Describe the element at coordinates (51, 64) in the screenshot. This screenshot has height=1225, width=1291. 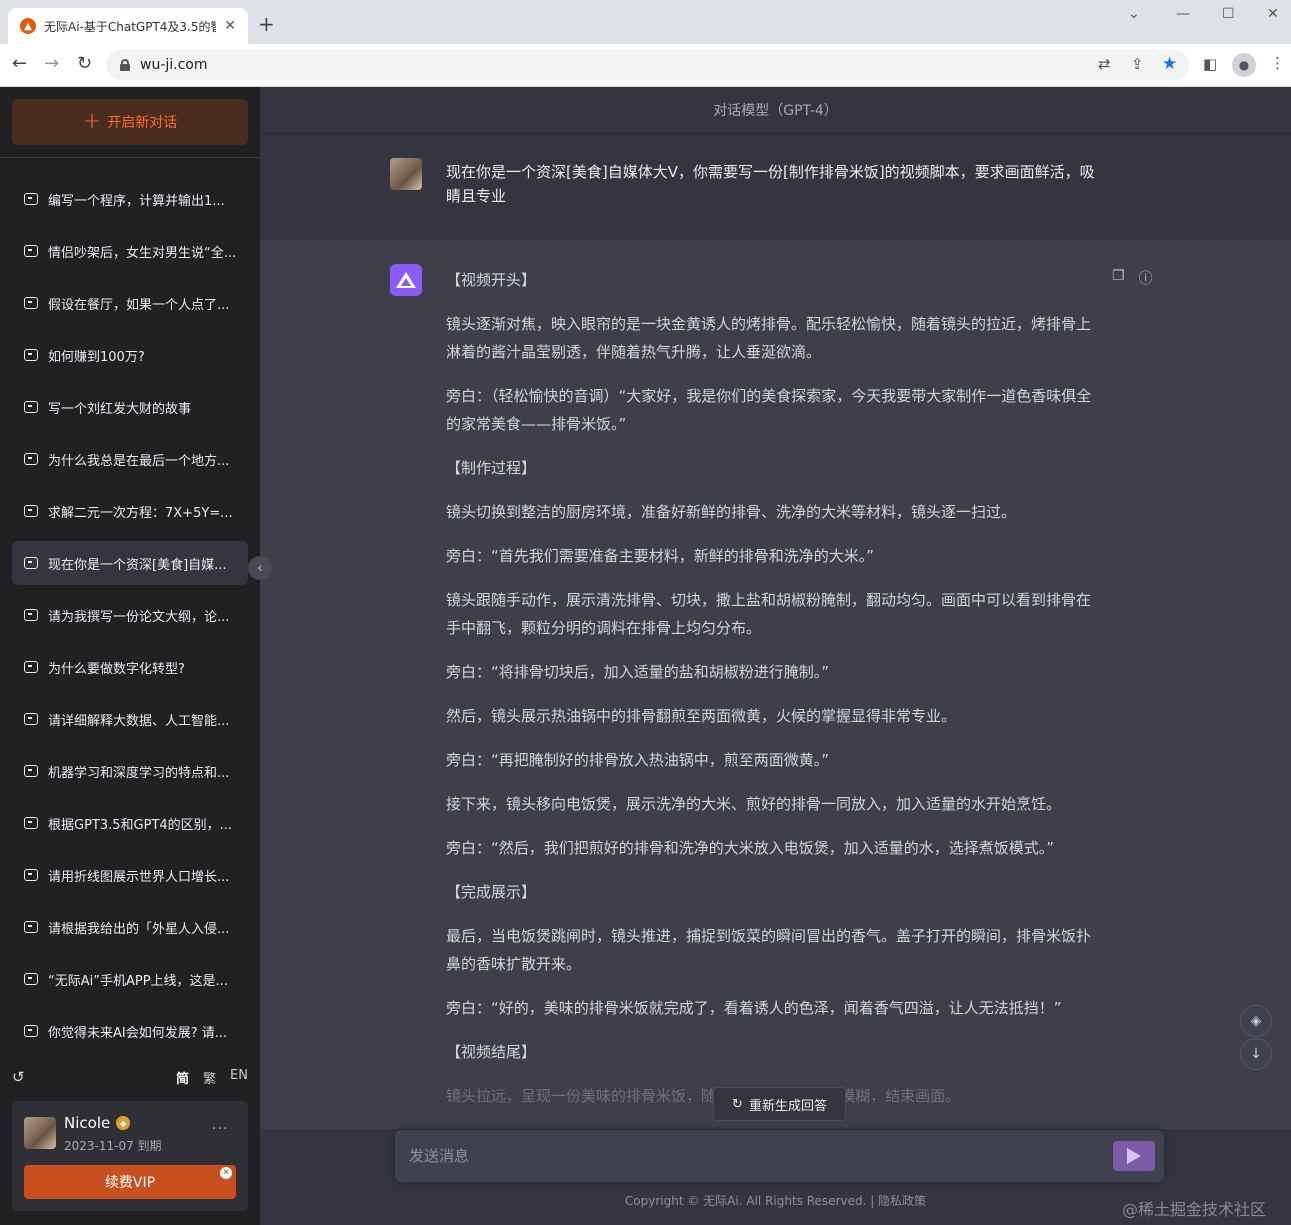
I see `forward-icon: →` at that location.